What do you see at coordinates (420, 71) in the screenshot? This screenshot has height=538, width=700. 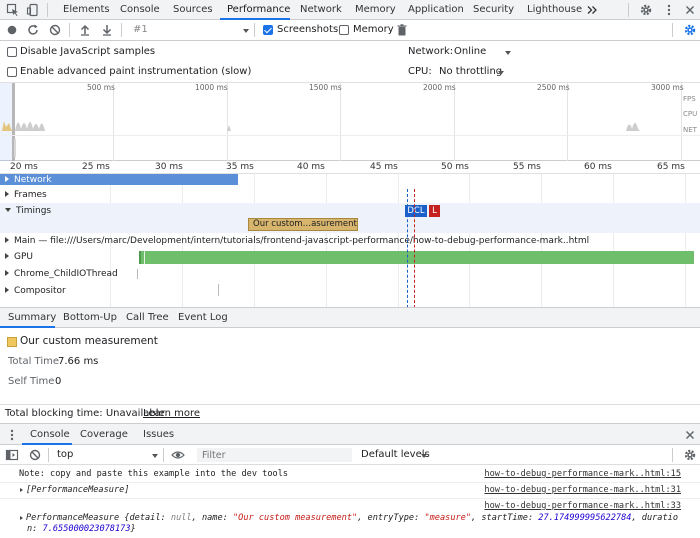 I see `cpu-throttle-label: CPU:` at bounding box center [420, 71].